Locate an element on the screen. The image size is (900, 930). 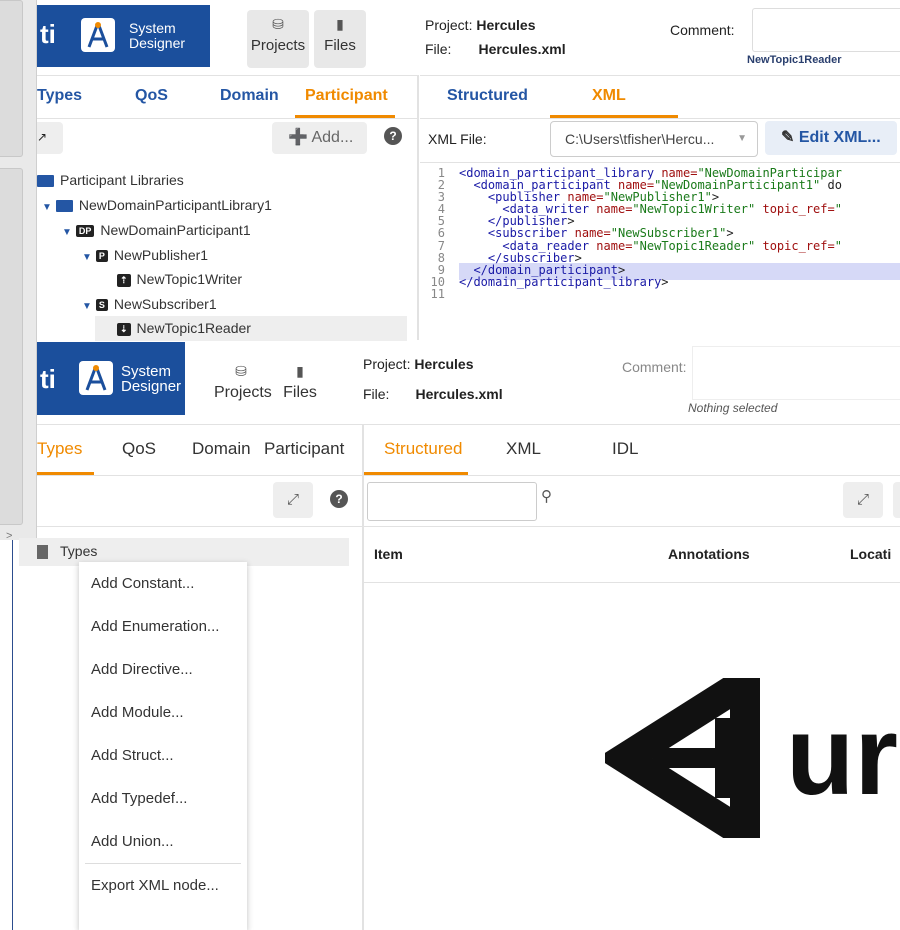
divider is located at coordinates (12, 735).